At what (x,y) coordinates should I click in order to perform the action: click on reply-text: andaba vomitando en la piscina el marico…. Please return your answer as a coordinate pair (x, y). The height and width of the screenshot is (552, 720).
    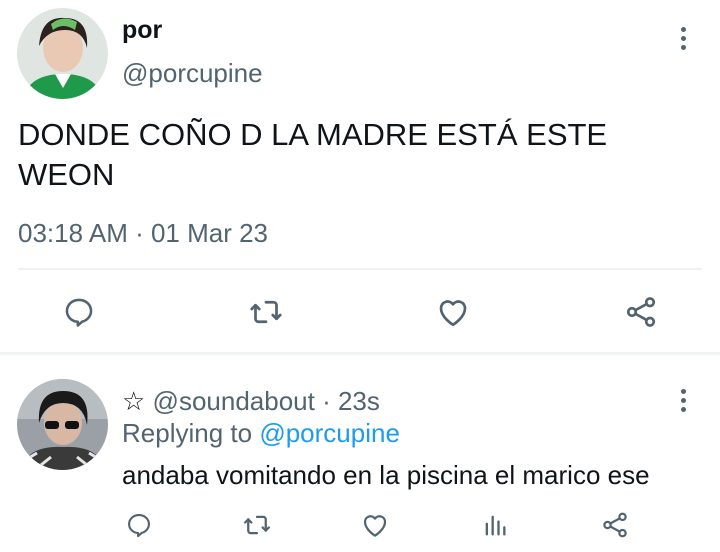
    Looking at the image, I should click on (386, 475).